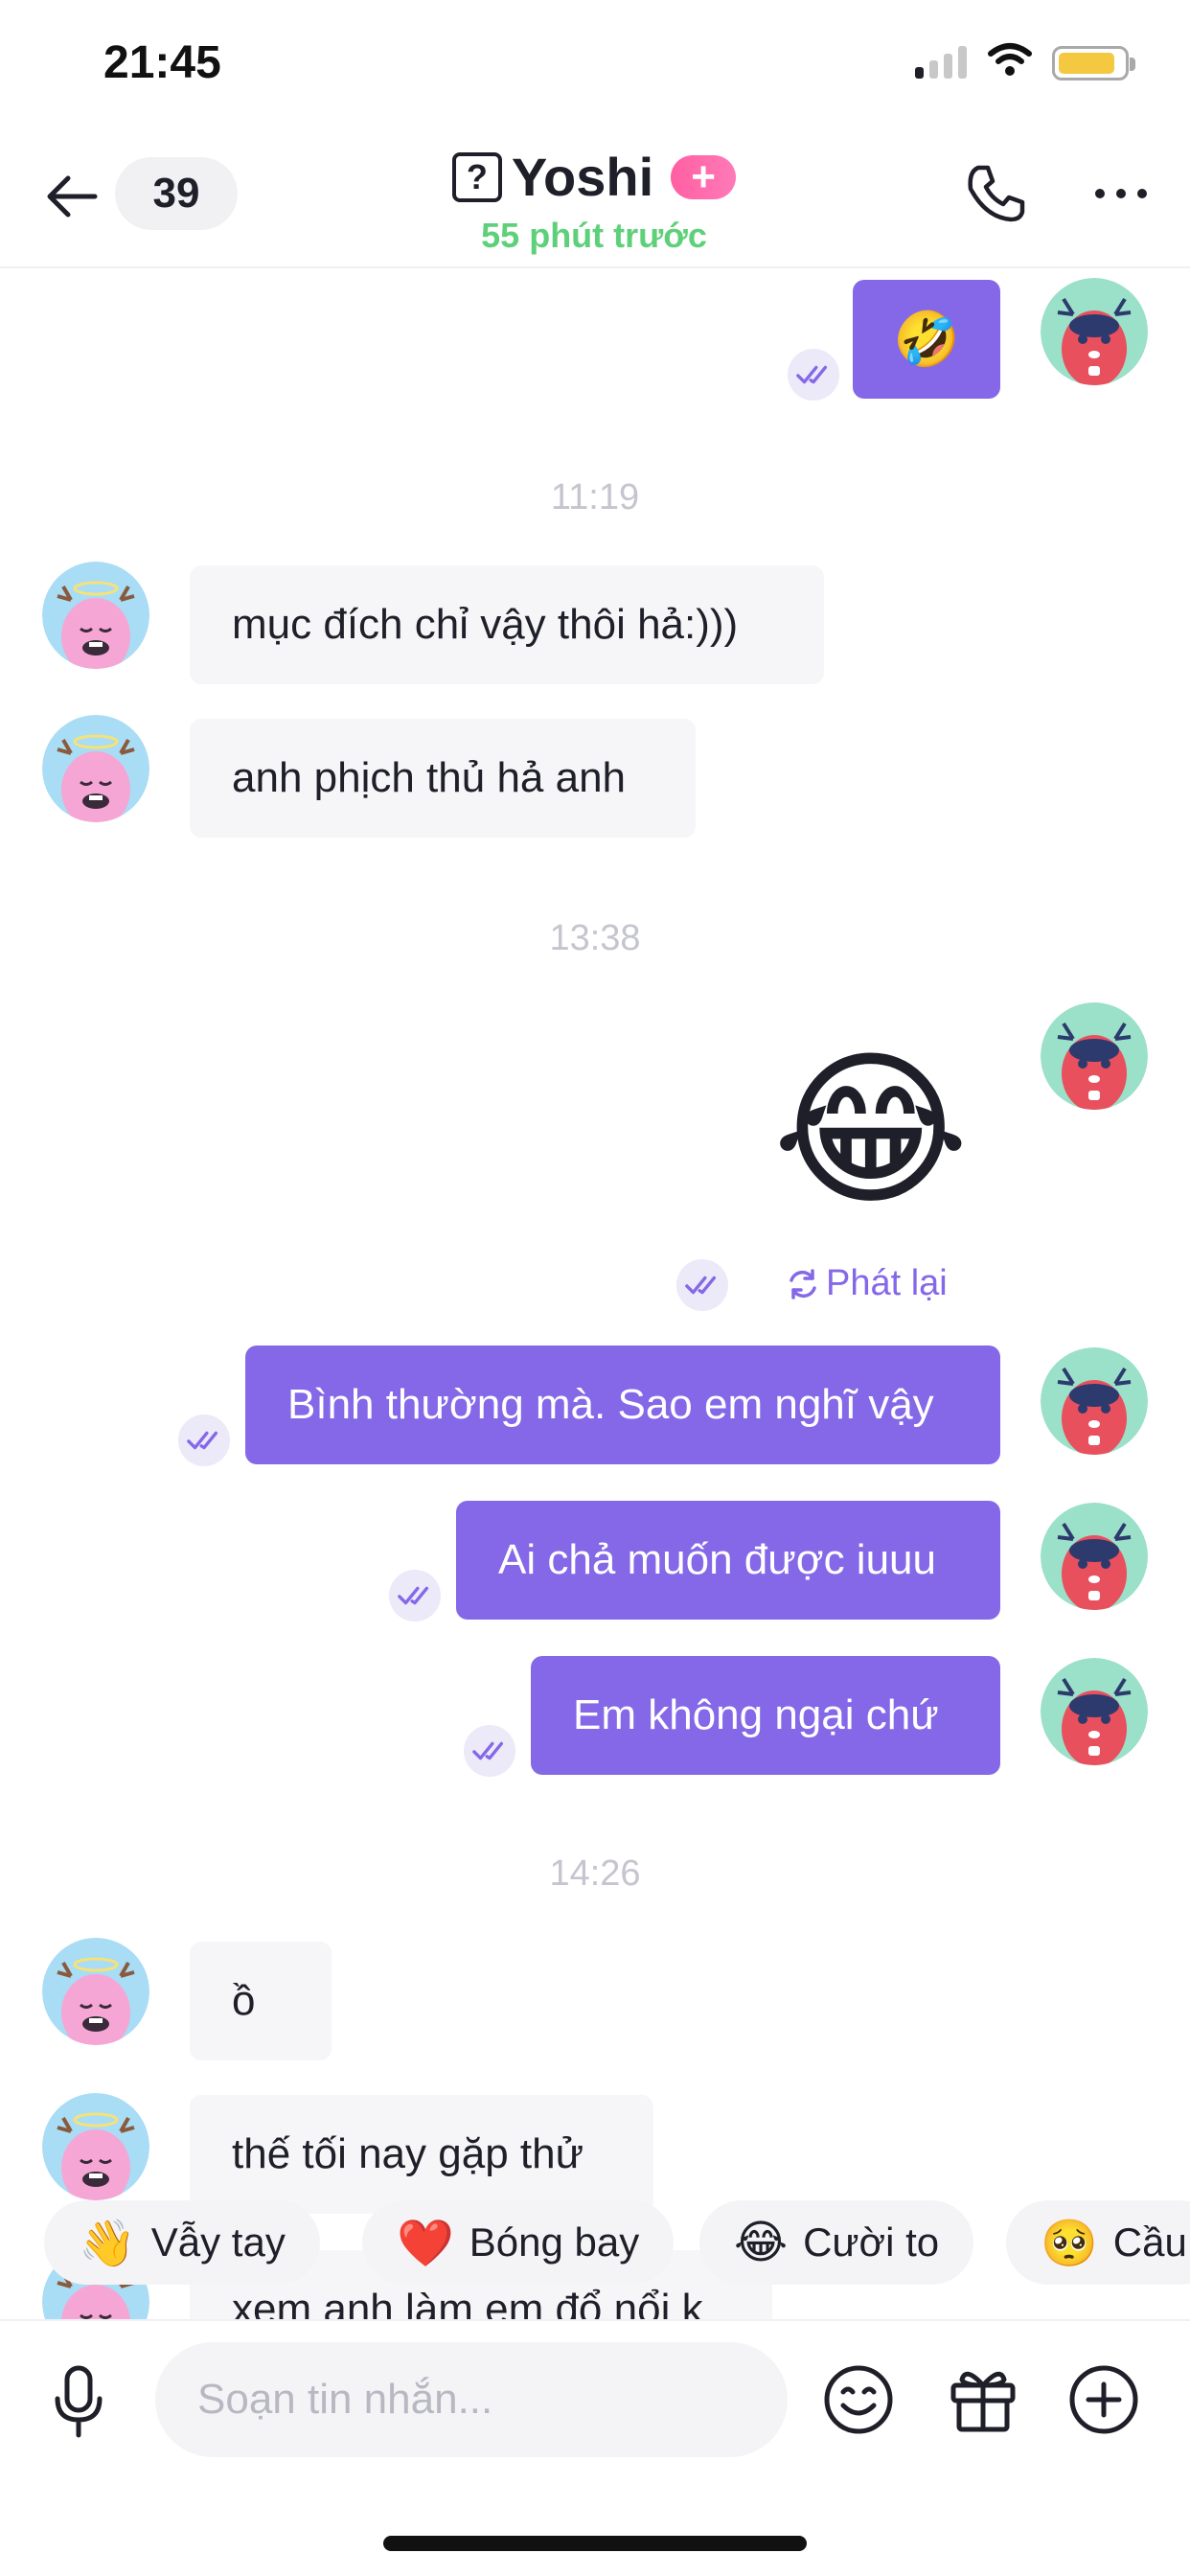 This screenshot has width=1190, height=2576. What do you see at coordinates (107, 2243) in the screenshot?
I see `waving-hand-icon: 👋` at bounding box center [107, 2243].